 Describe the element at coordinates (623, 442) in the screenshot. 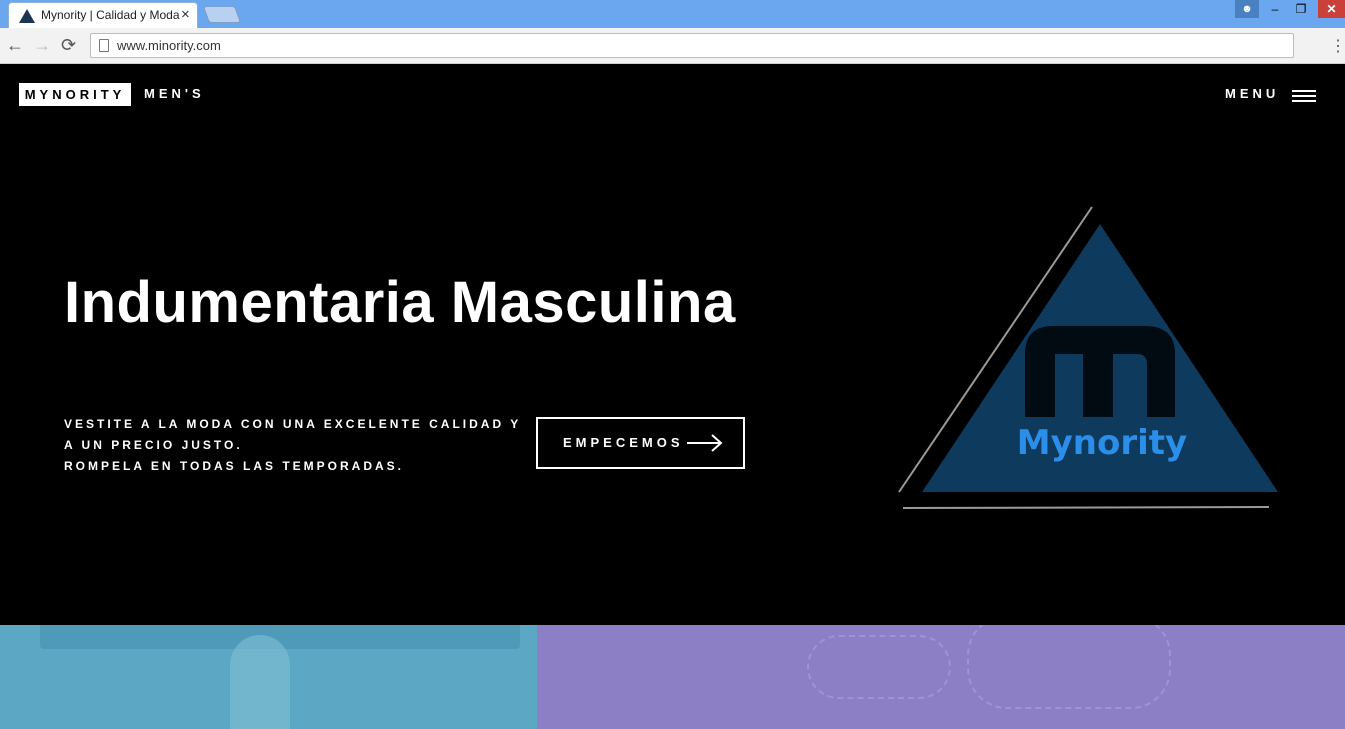

I see `cta-label: EMPECEMOS` at that location.